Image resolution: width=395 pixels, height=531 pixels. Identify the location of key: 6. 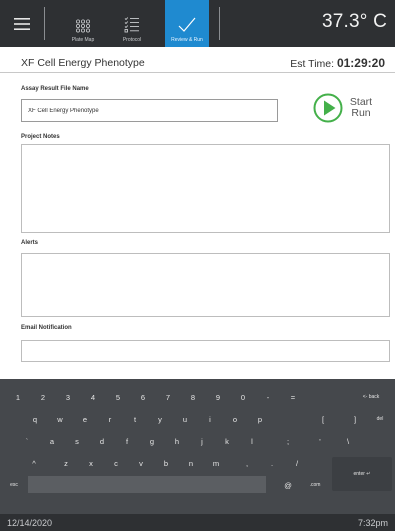
(143, 397).